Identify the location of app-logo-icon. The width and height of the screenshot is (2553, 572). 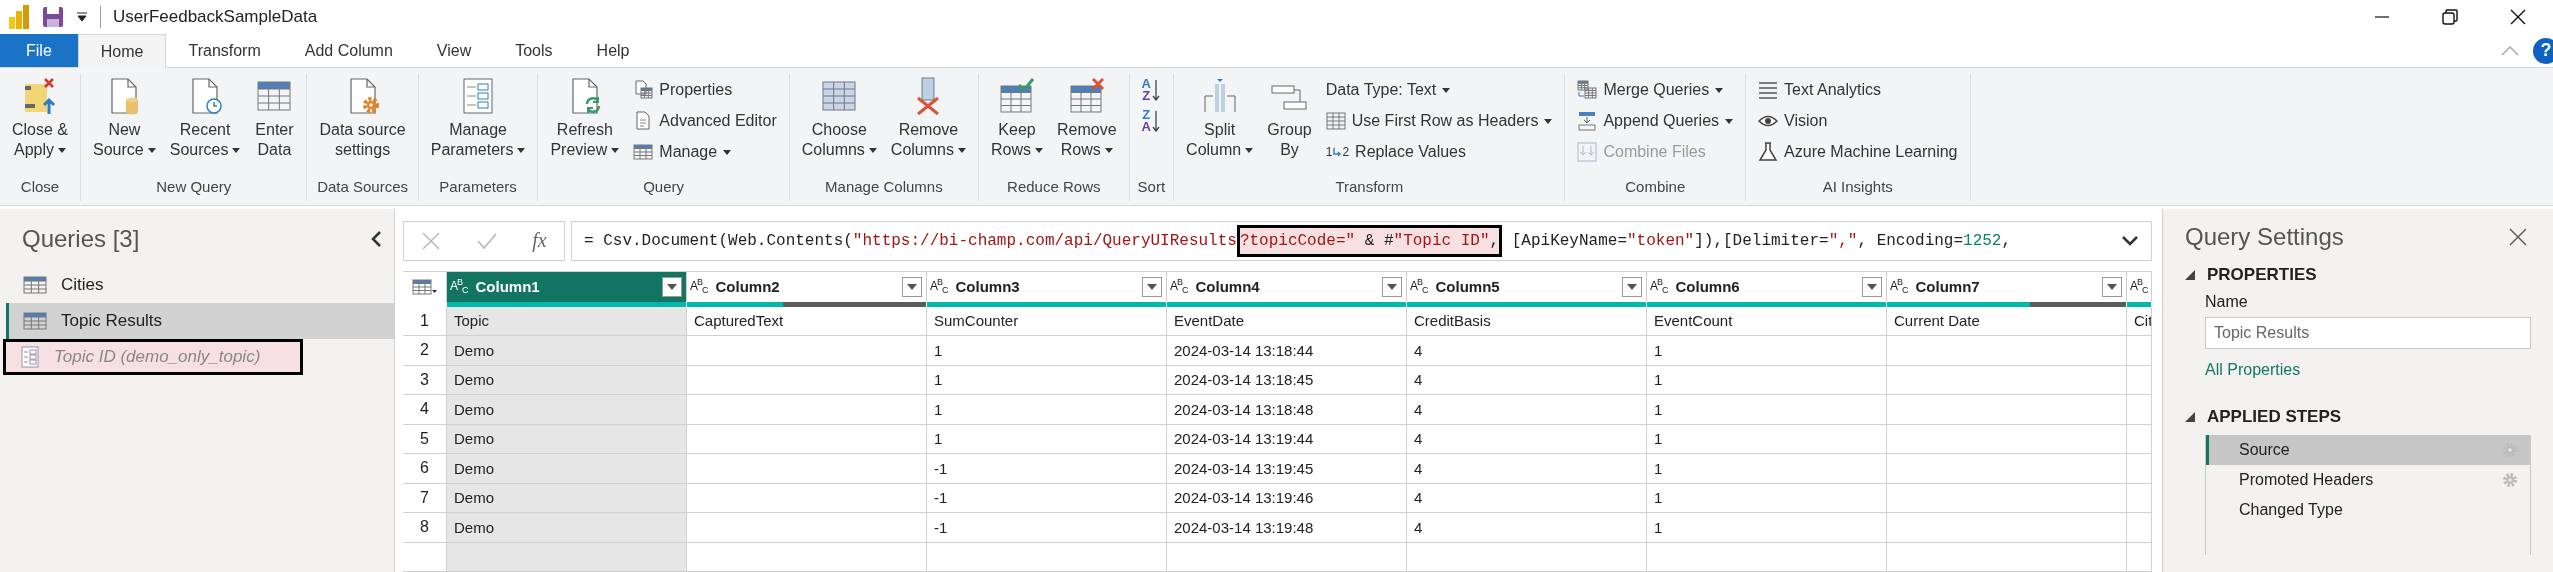
(19, 17).